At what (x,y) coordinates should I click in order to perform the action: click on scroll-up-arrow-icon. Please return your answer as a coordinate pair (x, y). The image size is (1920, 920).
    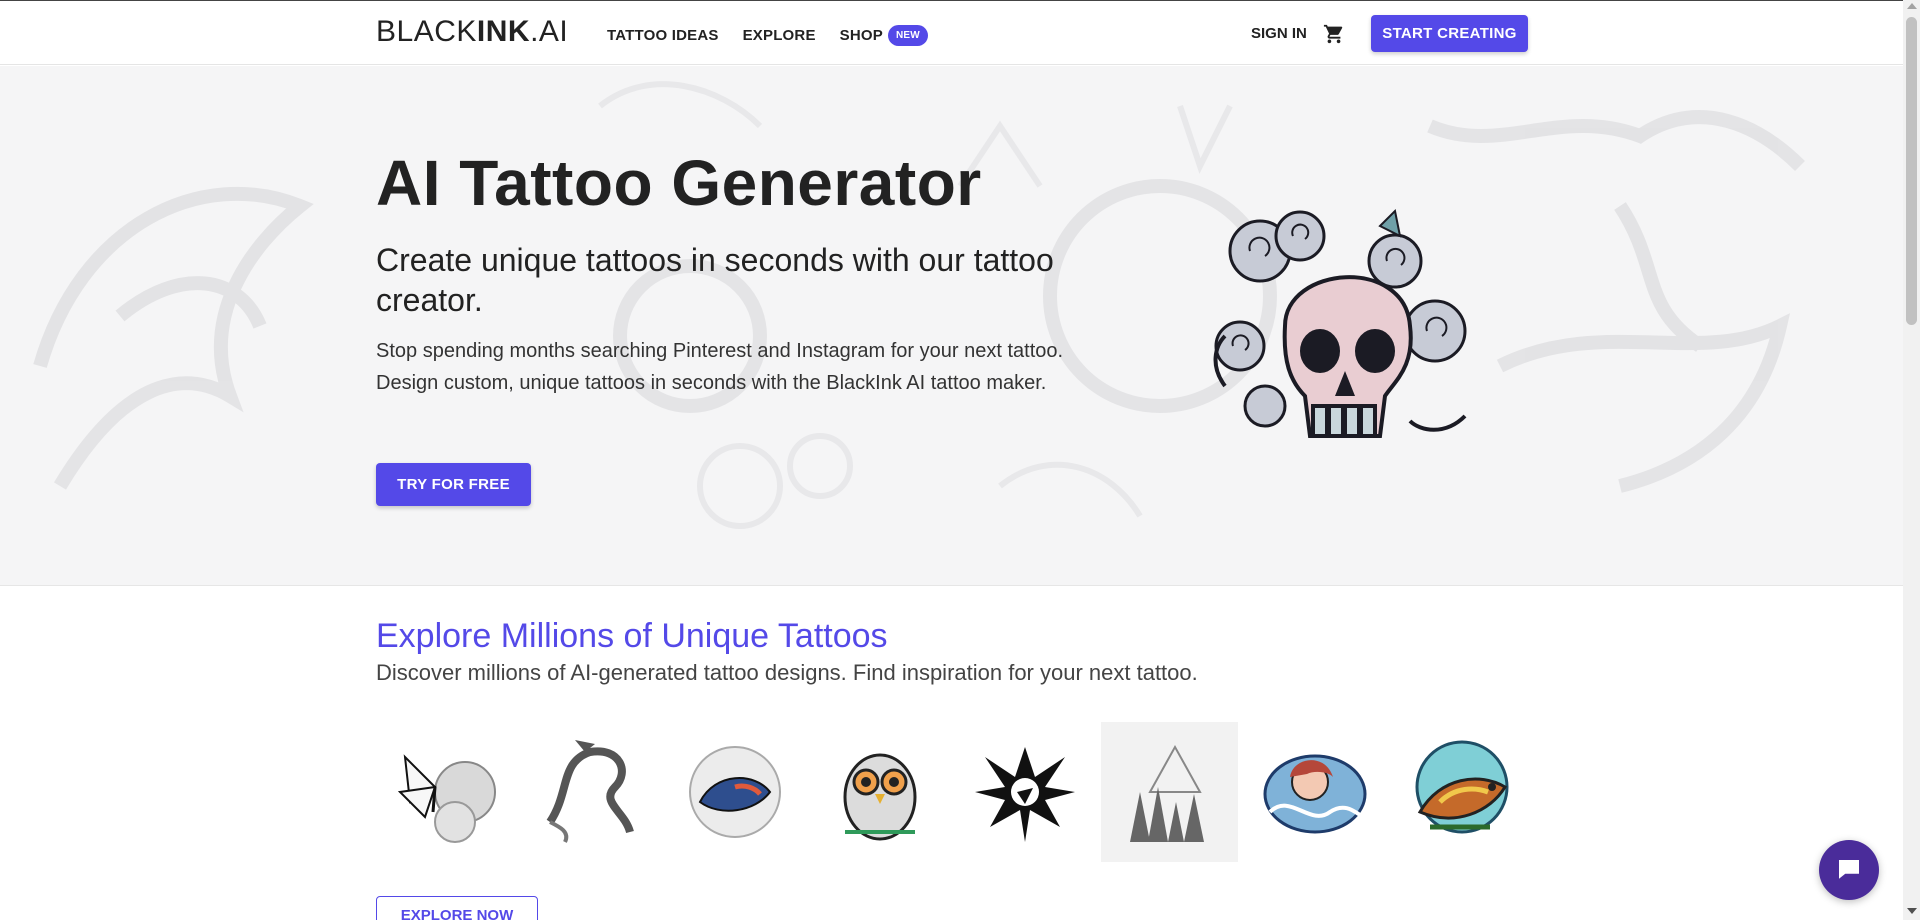
    Looking at the image, I should click on (1912, 6).